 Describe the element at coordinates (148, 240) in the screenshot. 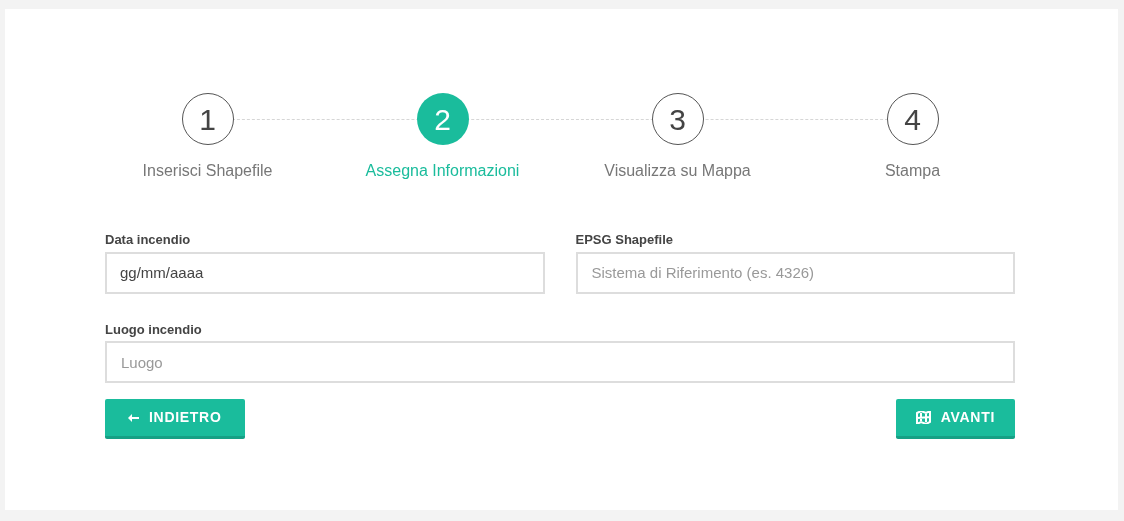

I see `field-label: Data incendio` at that location.